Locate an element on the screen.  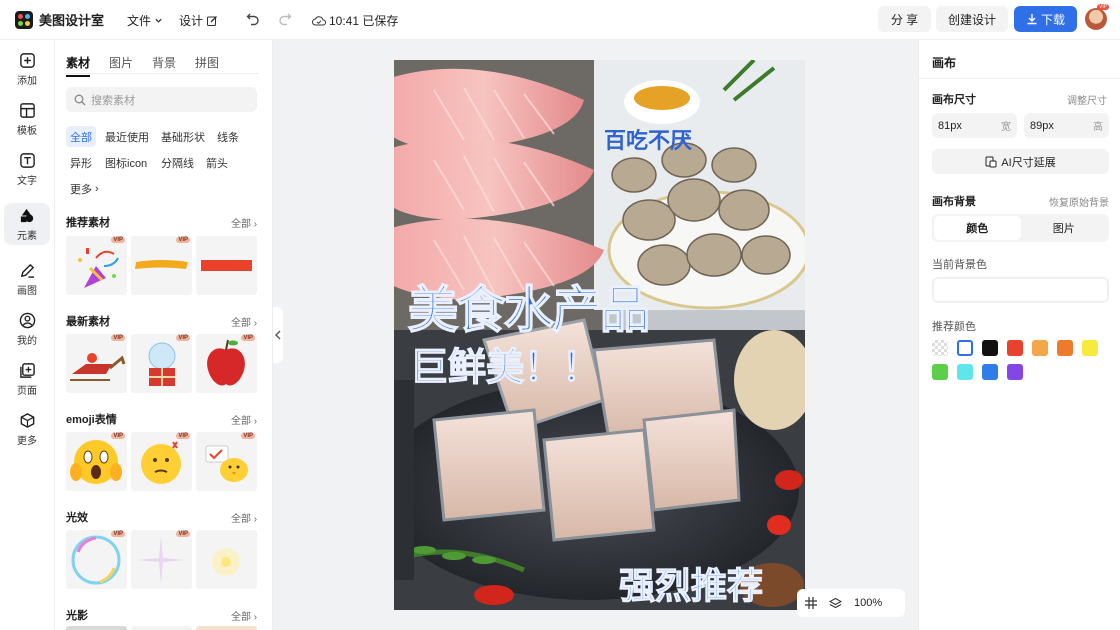
material-thumb-glow is located at coordinates (226, 559).